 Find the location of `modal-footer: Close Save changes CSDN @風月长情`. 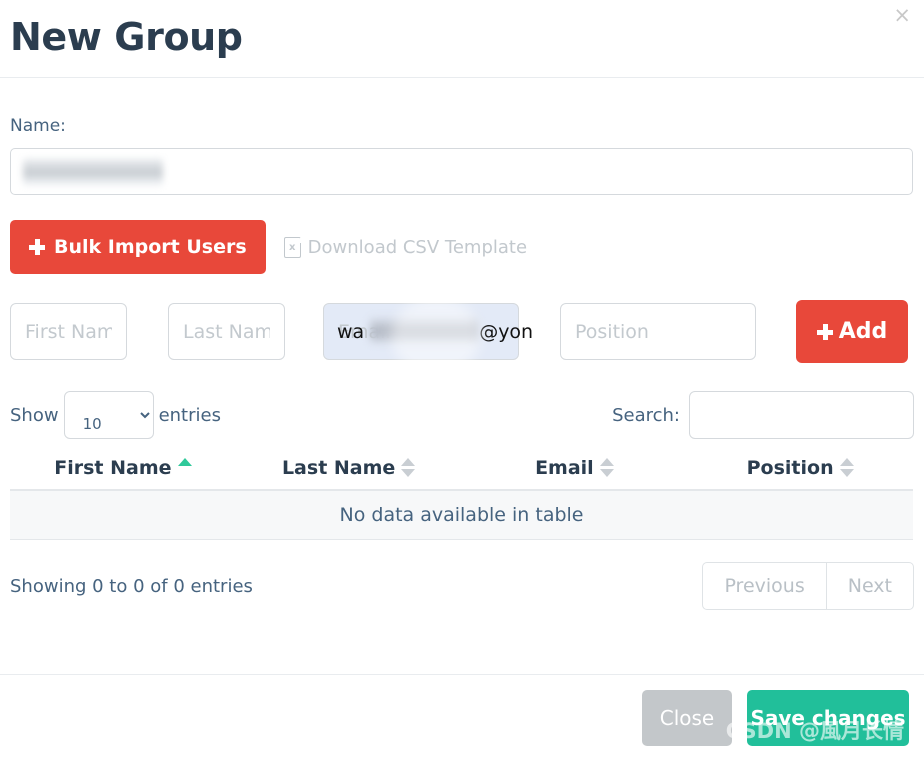

modal-footer: Close Save changes CSDN @風月长情 is located at coordinates (462, 717).